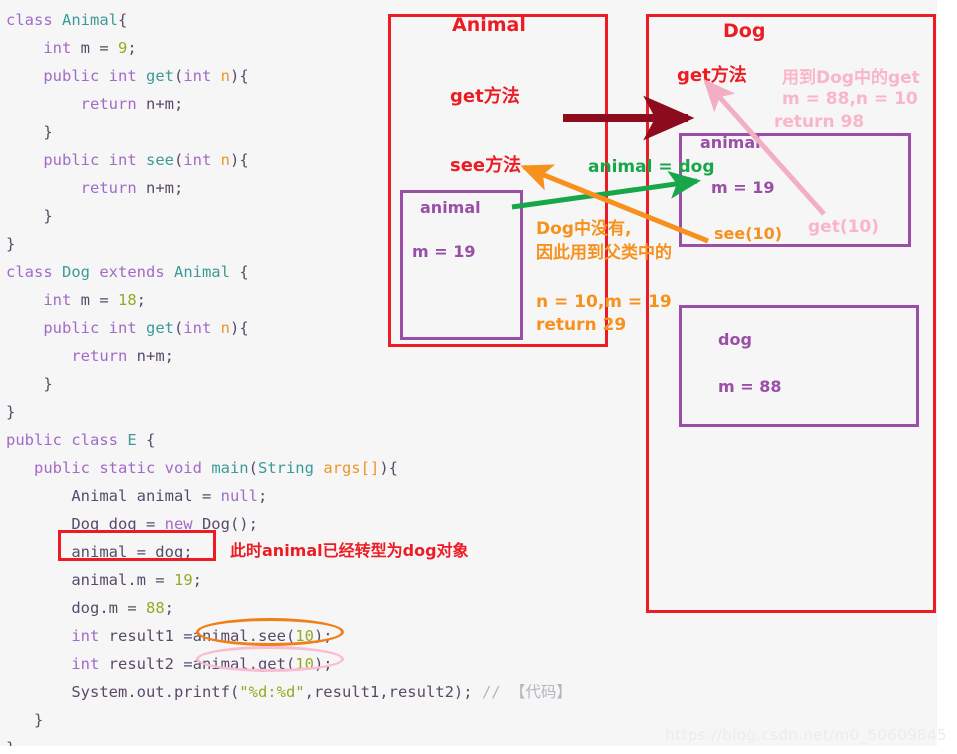  What do you see at coordinates (478, 750) in the screenshot?
I see `bottom-margin-strip` at bounding box center [478, 750].